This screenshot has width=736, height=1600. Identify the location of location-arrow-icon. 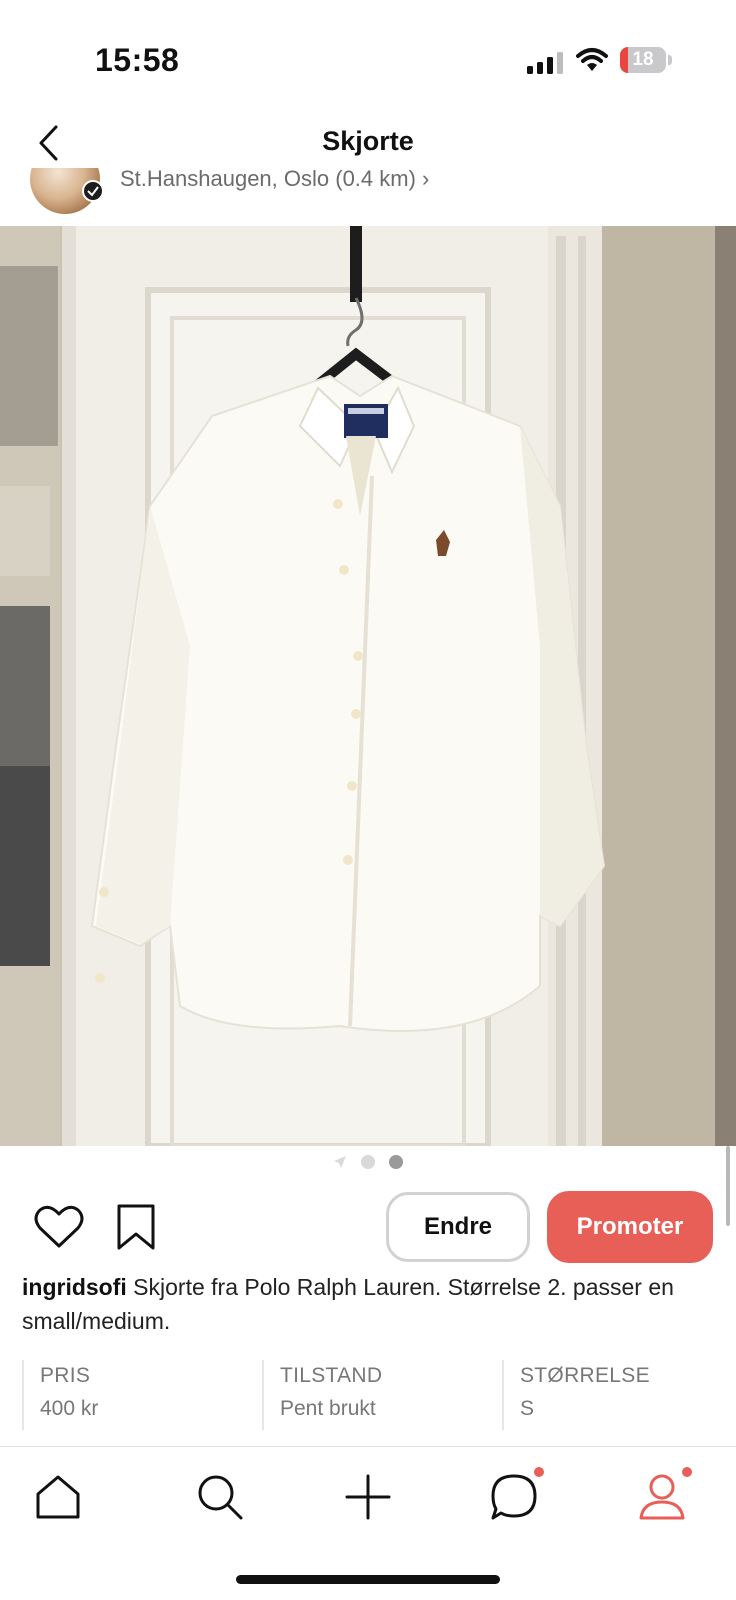
(340, 1162).